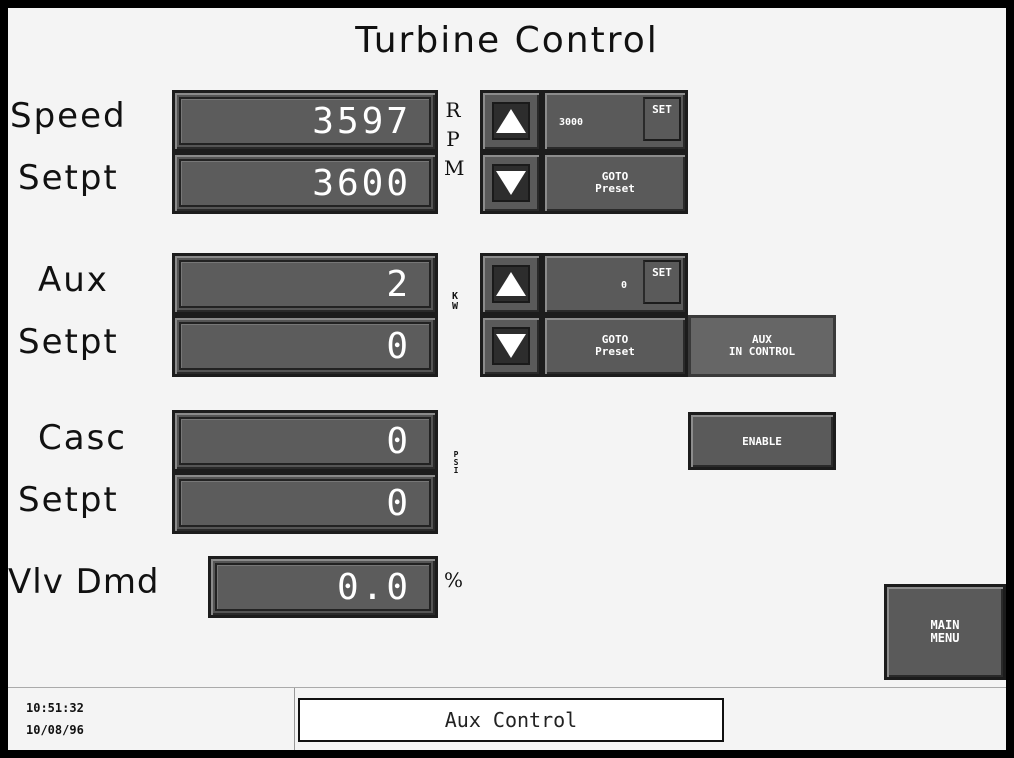 This screenshot has height=758, width=1014. I want to click on casc-value: 0, so click(305, 441).